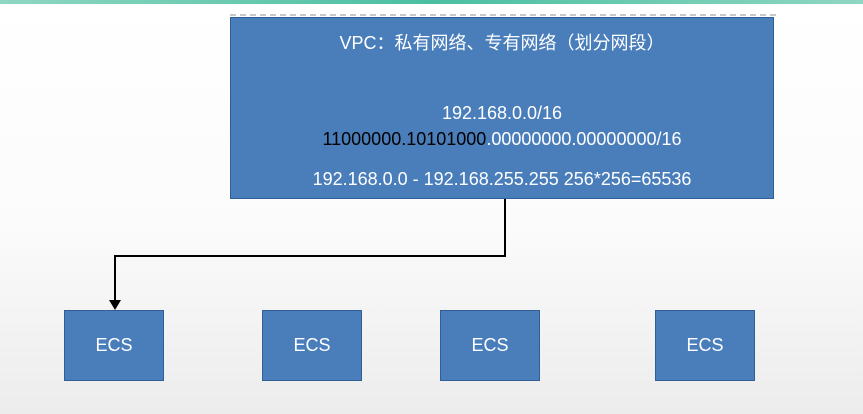 Image resolution: width=863 pixels, height=414 pixels. What do you see at coordinates (310, 250) in the screenshot?
I see `connector-line` at bounding box center [310, 250].